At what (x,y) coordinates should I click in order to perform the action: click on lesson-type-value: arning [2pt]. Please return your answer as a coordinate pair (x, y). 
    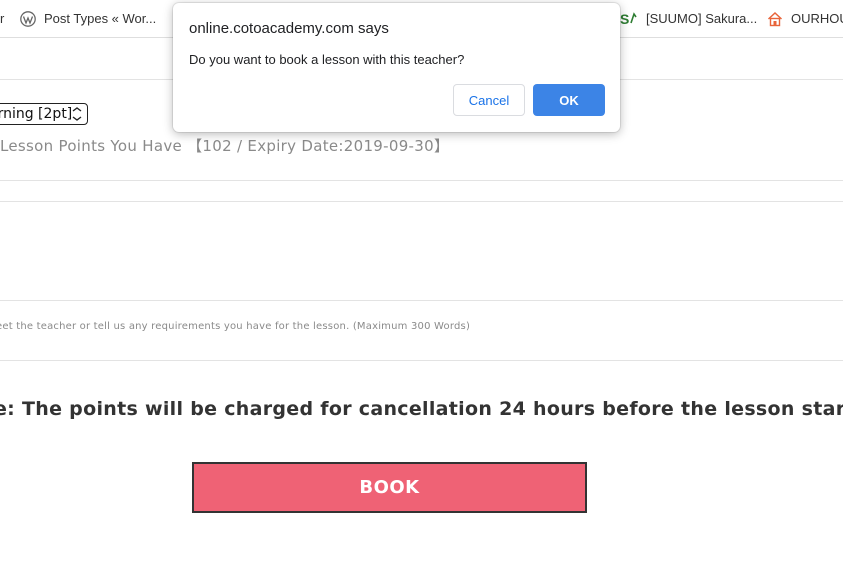
    Looking at the image, I should click on (36, 114).